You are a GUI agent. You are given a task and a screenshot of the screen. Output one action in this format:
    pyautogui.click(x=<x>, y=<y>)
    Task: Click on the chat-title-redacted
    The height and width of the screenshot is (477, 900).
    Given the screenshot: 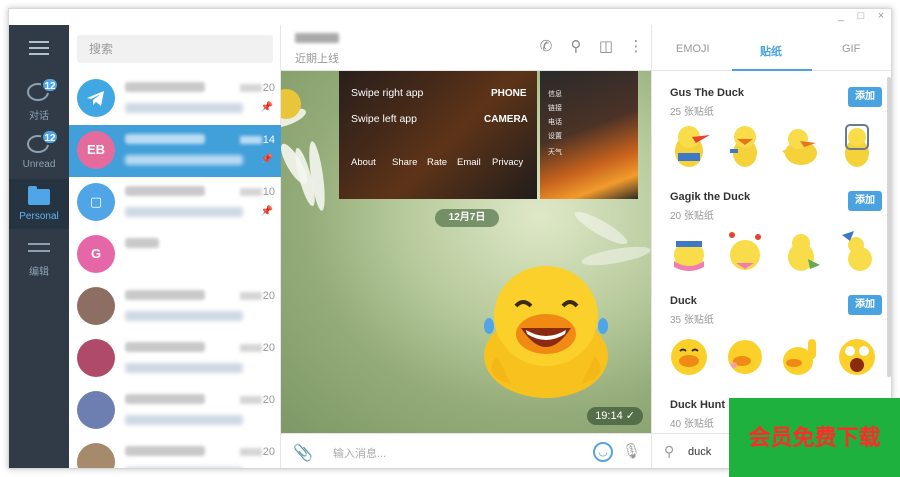 What is the action you would take?
    pyautogui.click(x=317, y=38)
    